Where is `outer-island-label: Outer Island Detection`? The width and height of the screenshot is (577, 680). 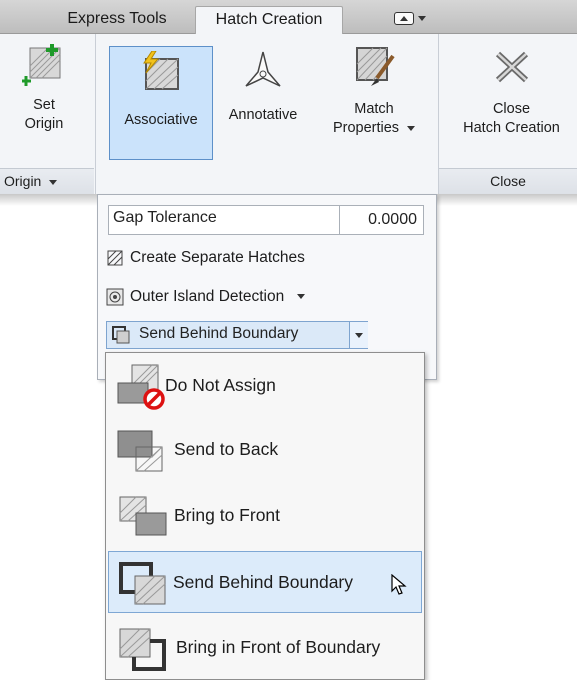 outer-island-label: Outer Island Detection is located at coordinates (207, 296).